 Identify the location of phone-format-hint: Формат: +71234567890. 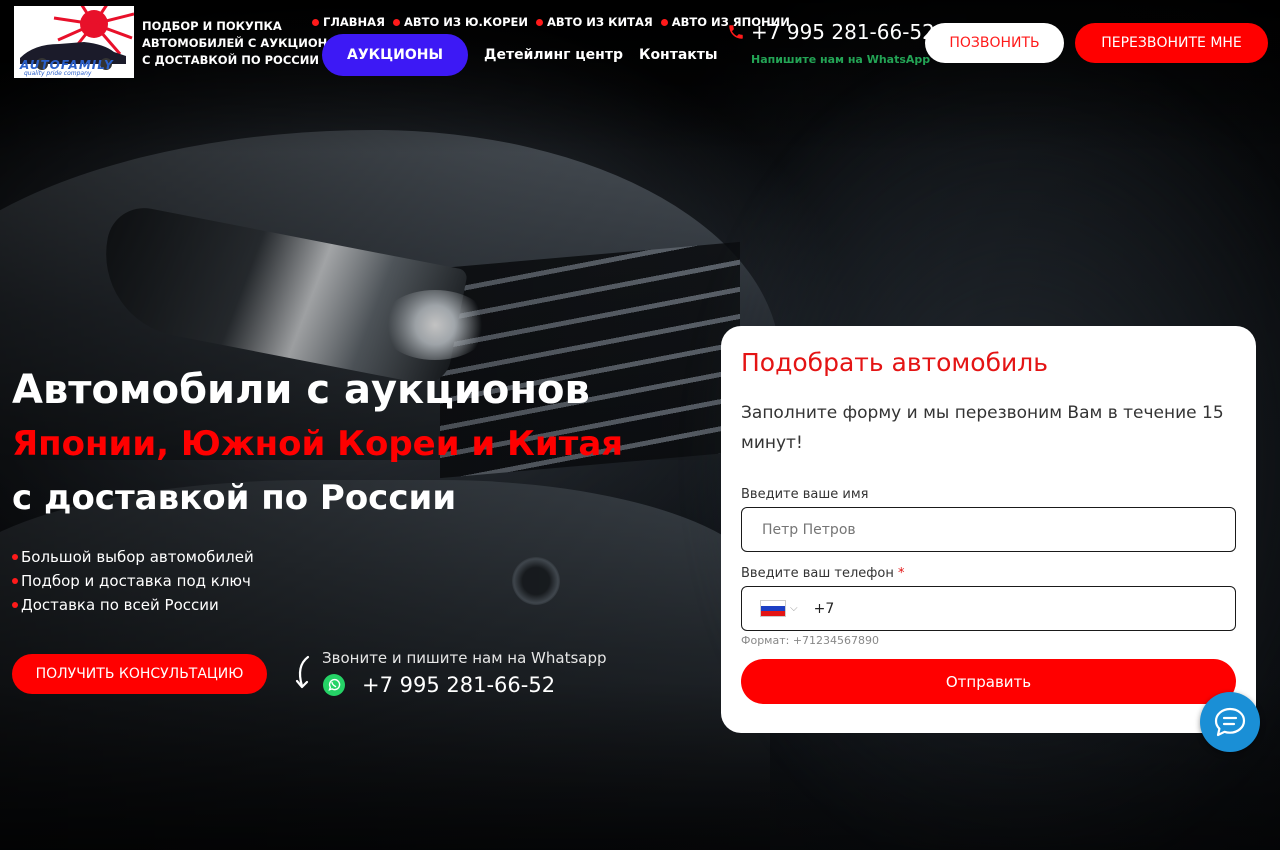
(810, 640).